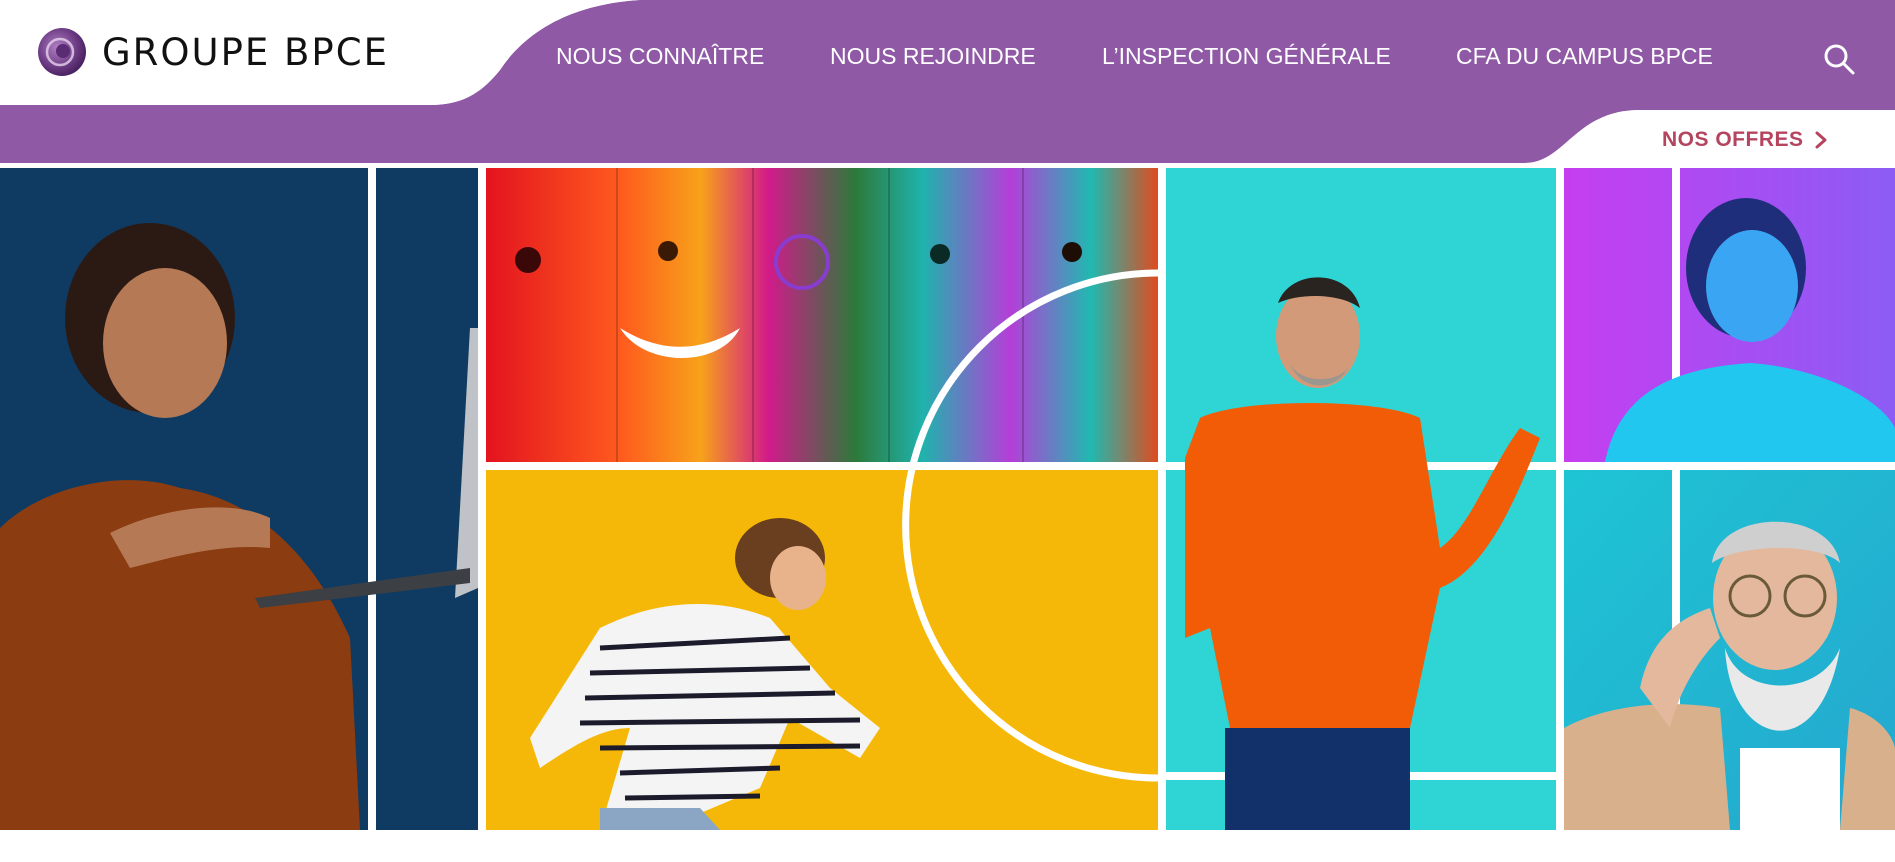  I want to click on search-icon, so click(1839, 59).